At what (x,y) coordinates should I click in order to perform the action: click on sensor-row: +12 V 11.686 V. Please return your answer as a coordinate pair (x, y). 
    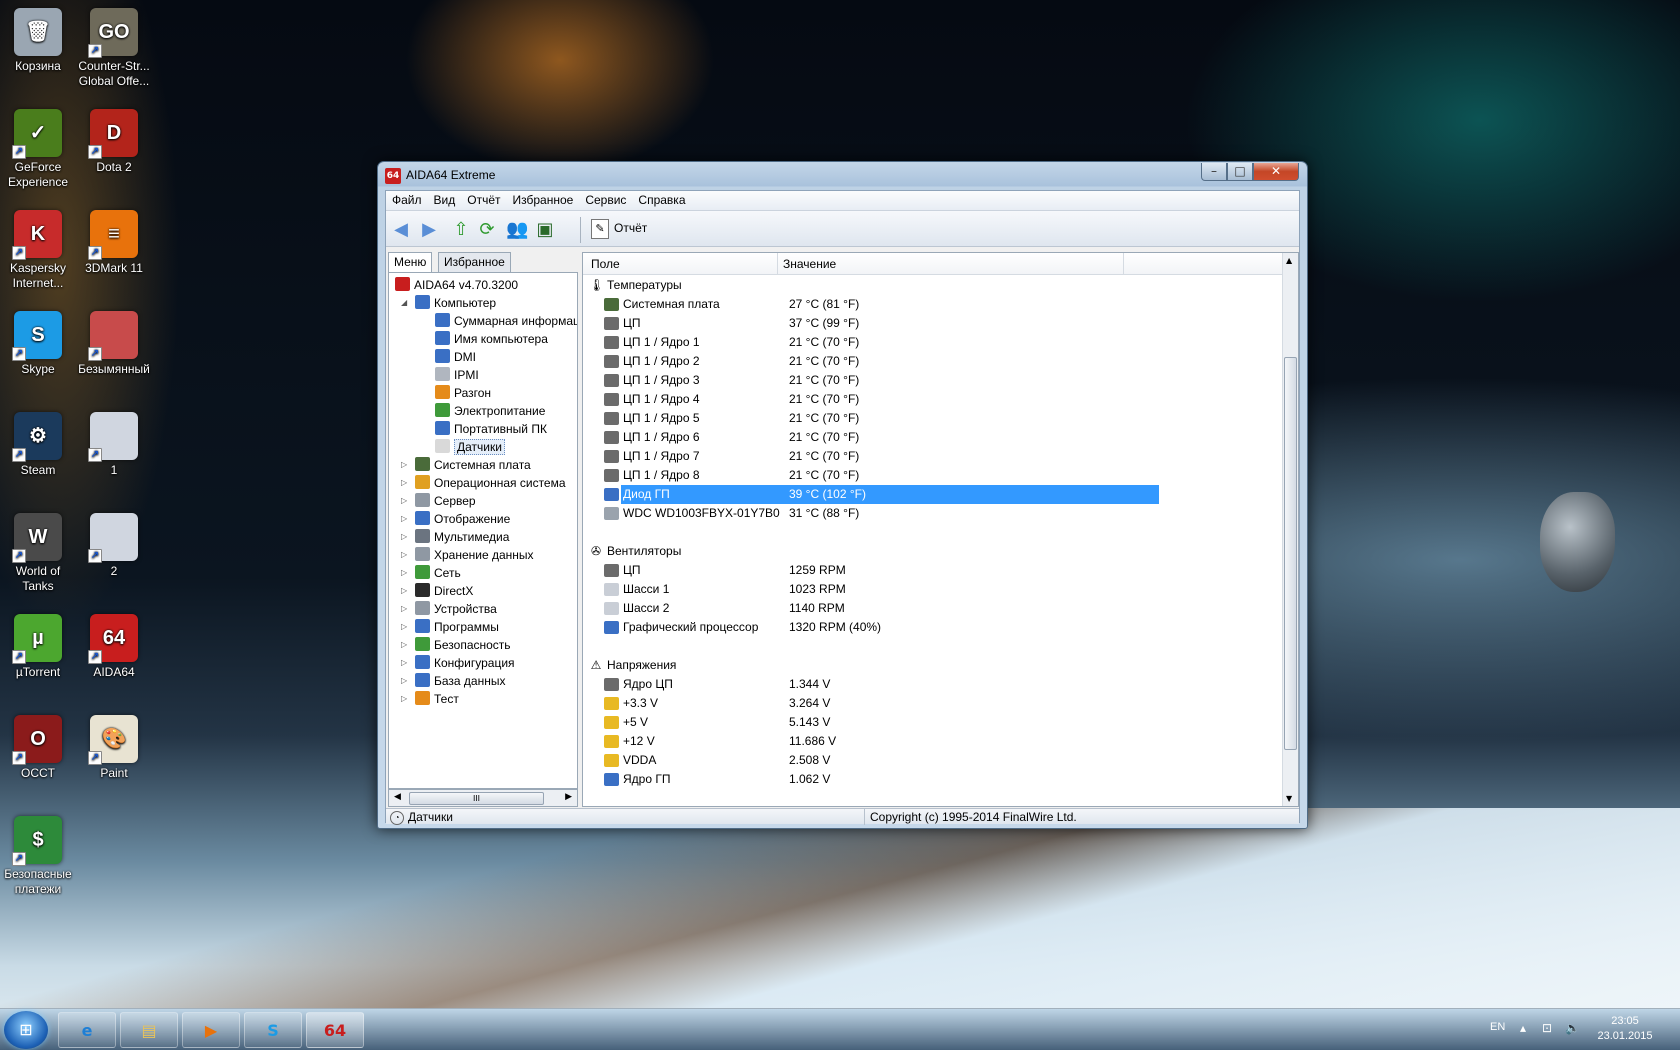
    Looking at the image, I should click on (933, 741).